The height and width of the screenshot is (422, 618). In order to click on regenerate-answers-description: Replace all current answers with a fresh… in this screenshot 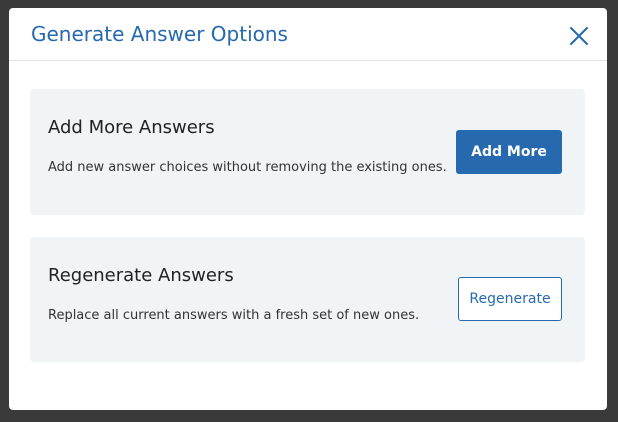, I will do `click(234, 315)`.